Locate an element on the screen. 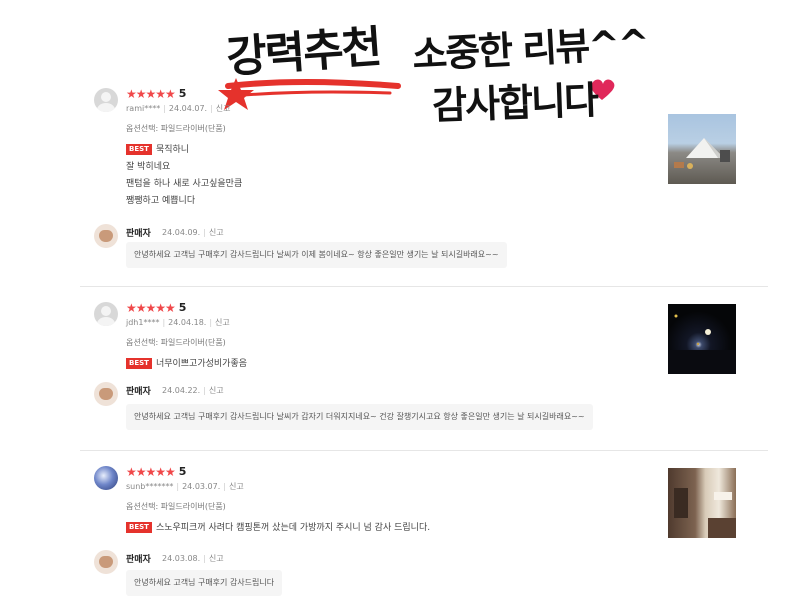  reply-date: 24.03.08. is located at coordinates (181, 558).